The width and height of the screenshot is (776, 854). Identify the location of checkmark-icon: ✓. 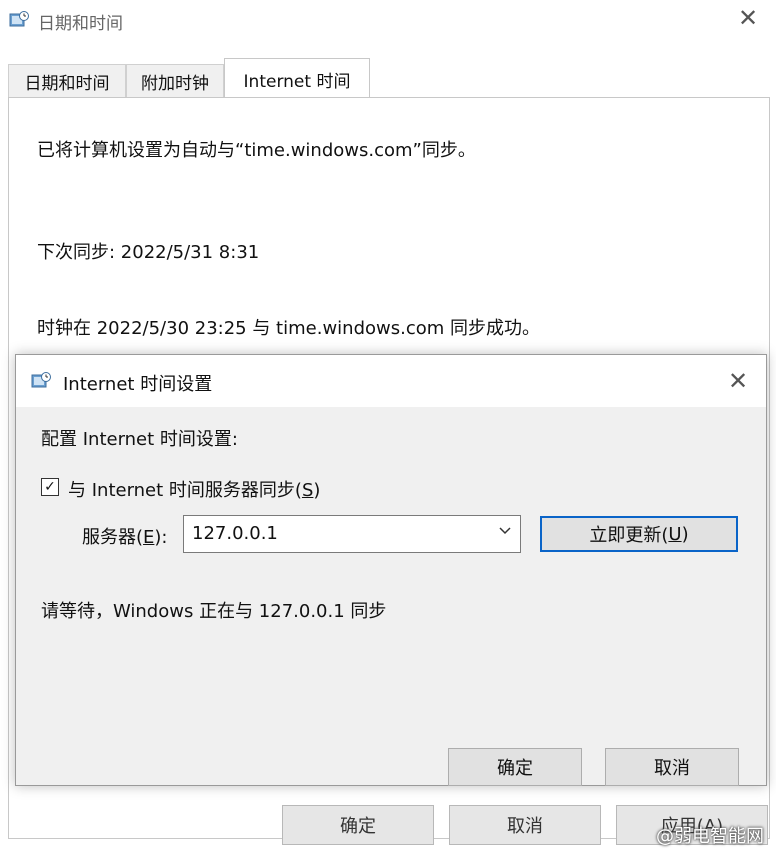
(50, 487).